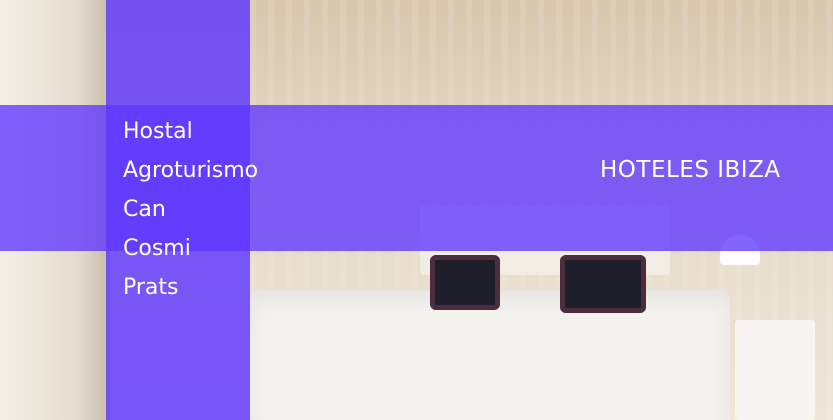 This screenshot has height=420, width=833. What do you see at coordinates (208, 209) in the screenshot?
I see `hotel-name: Hostal Agroturismo Can Cosmi Prats` at bounding box center [208, 209].